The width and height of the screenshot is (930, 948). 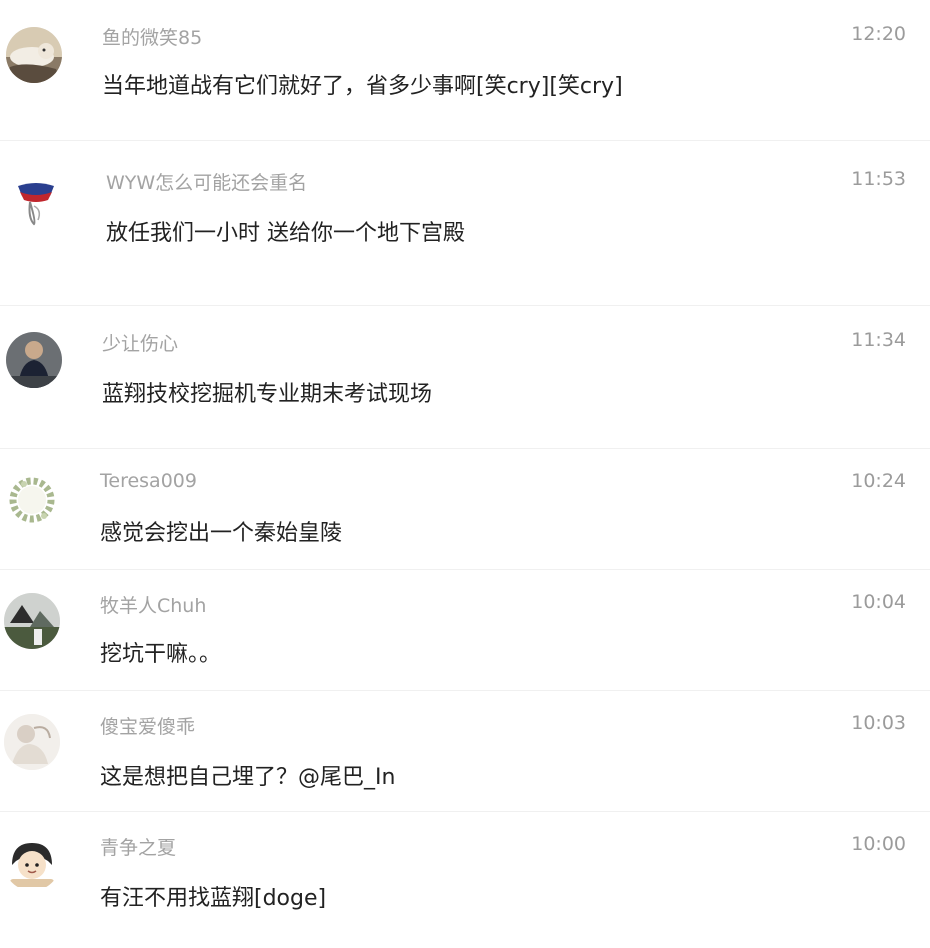 What do you see at coordinates (213, 898) in the screenshot?
I see `comment-text: 有汪不用找蓝翔[doge]` at bounding box center [213, 898].